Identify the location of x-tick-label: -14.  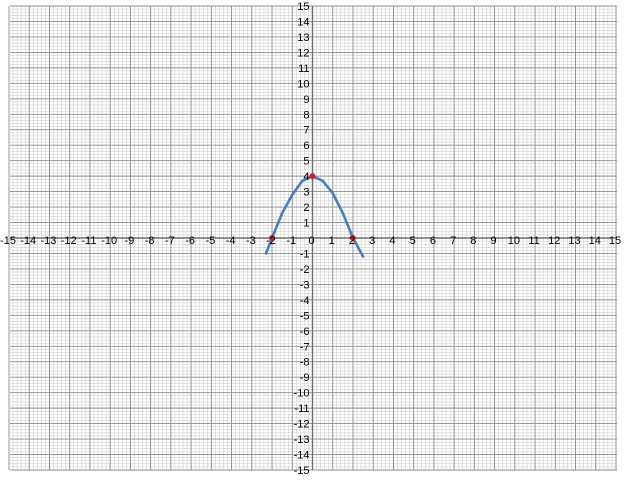
(28, 241).